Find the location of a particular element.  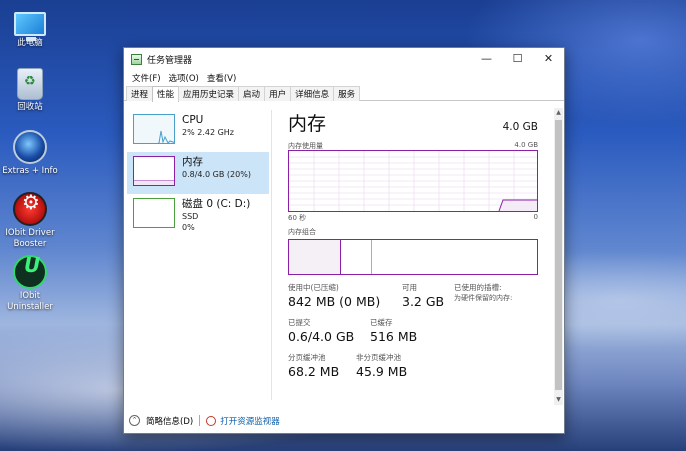

stat-label: 已使用的插槽: is located at coordinates (478, 287).